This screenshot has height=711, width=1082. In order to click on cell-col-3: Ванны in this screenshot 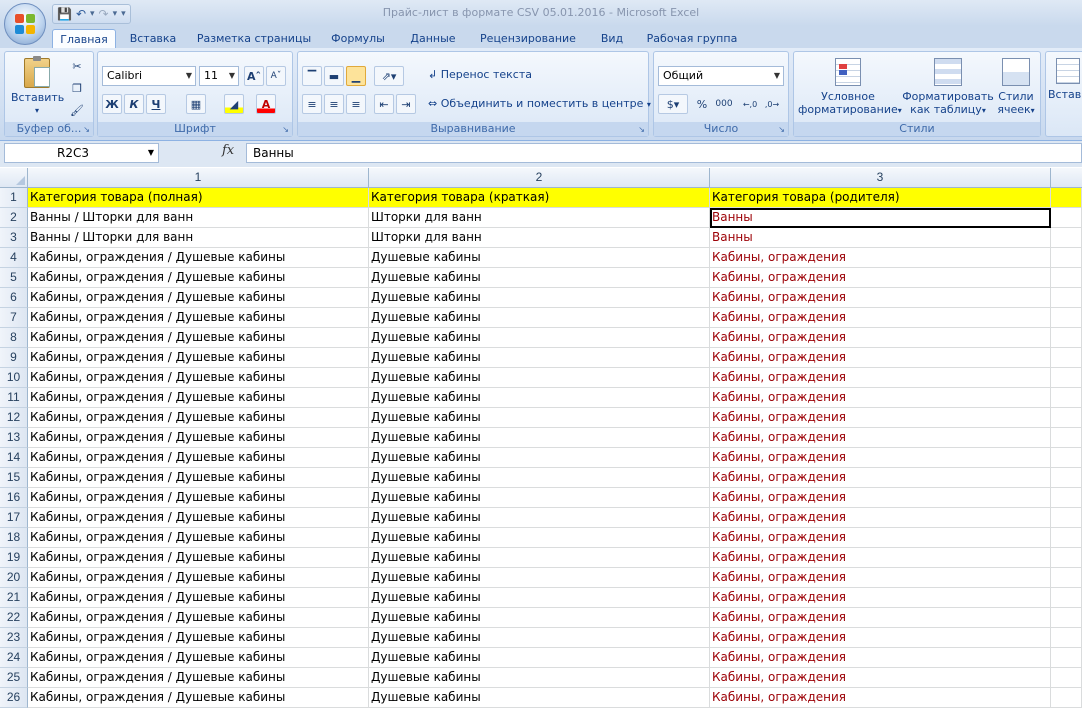, I will do `click(880, 218)`.